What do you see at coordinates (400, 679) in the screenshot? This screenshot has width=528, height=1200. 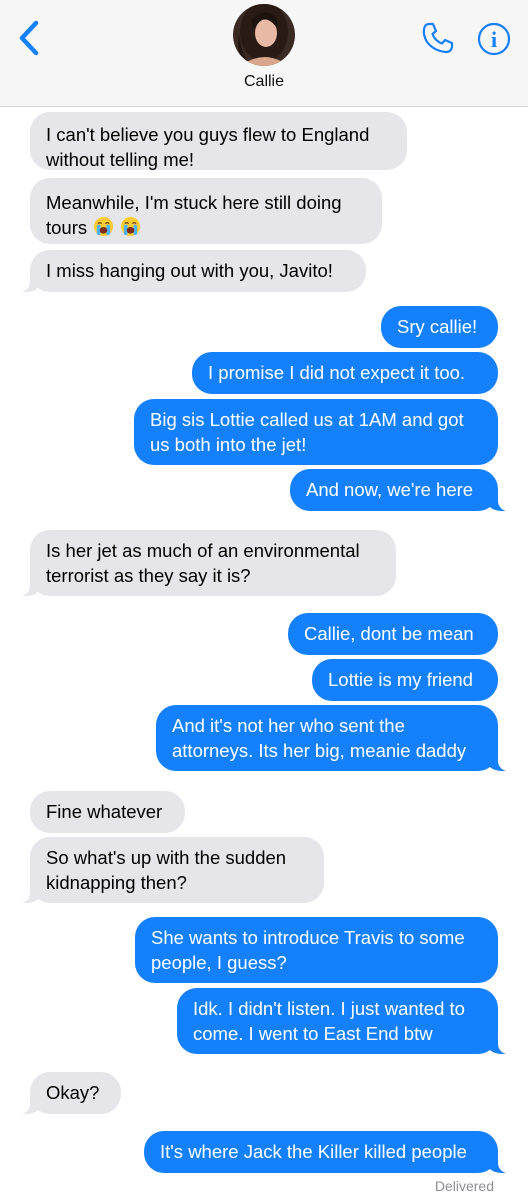 I see `message-line: Lottie is my friend` at bounding box center [400, 679].